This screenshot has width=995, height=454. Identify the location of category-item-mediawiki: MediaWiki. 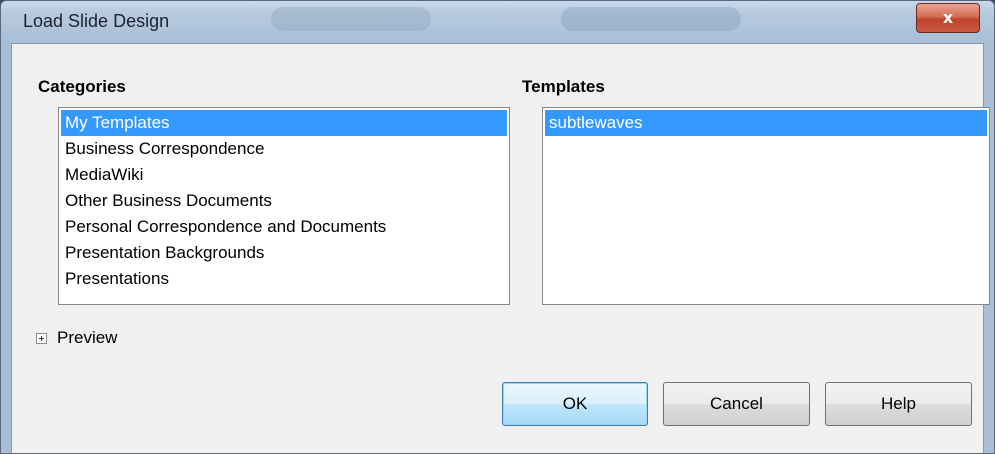
(284, 175).